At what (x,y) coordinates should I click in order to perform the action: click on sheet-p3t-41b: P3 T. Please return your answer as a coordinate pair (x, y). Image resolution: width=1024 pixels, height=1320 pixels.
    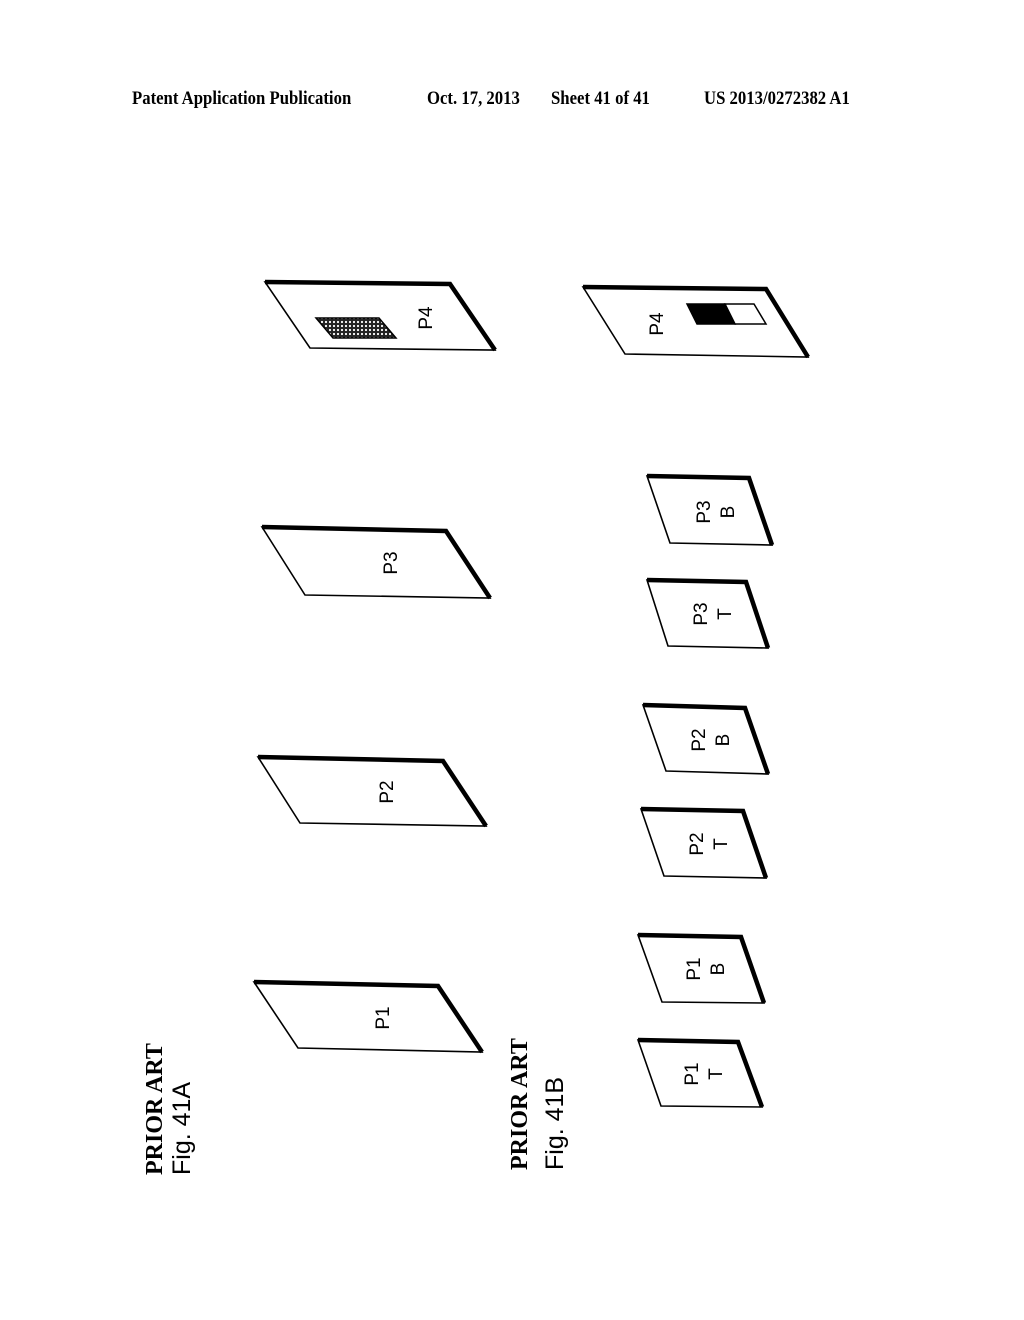
    Looking at the image, I should click on (708, 613).